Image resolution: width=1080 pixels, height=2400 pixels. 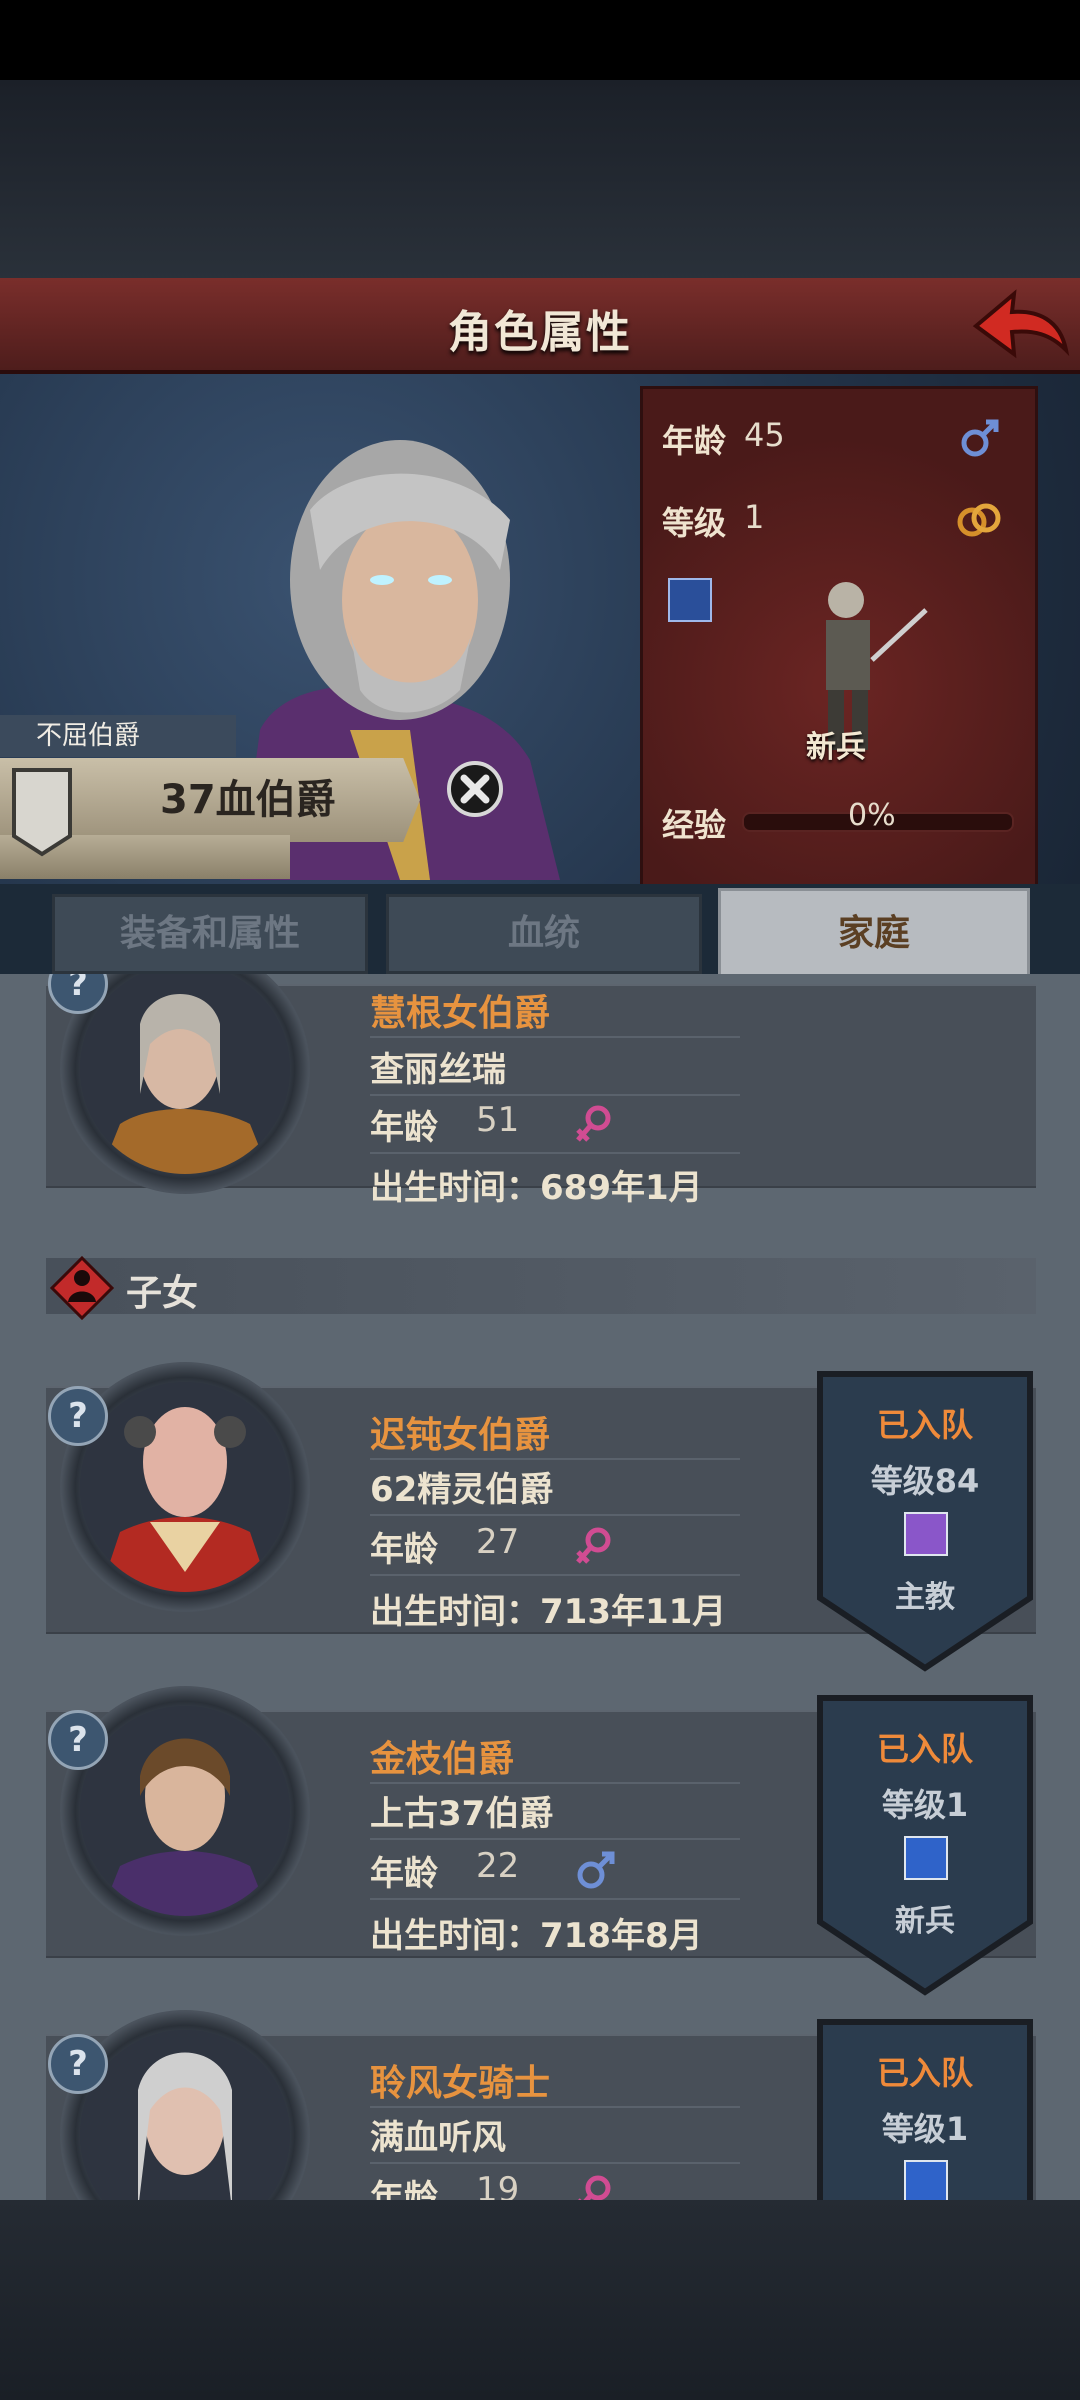 I want to click on child-age: 22, so click(x=498, y=1866).